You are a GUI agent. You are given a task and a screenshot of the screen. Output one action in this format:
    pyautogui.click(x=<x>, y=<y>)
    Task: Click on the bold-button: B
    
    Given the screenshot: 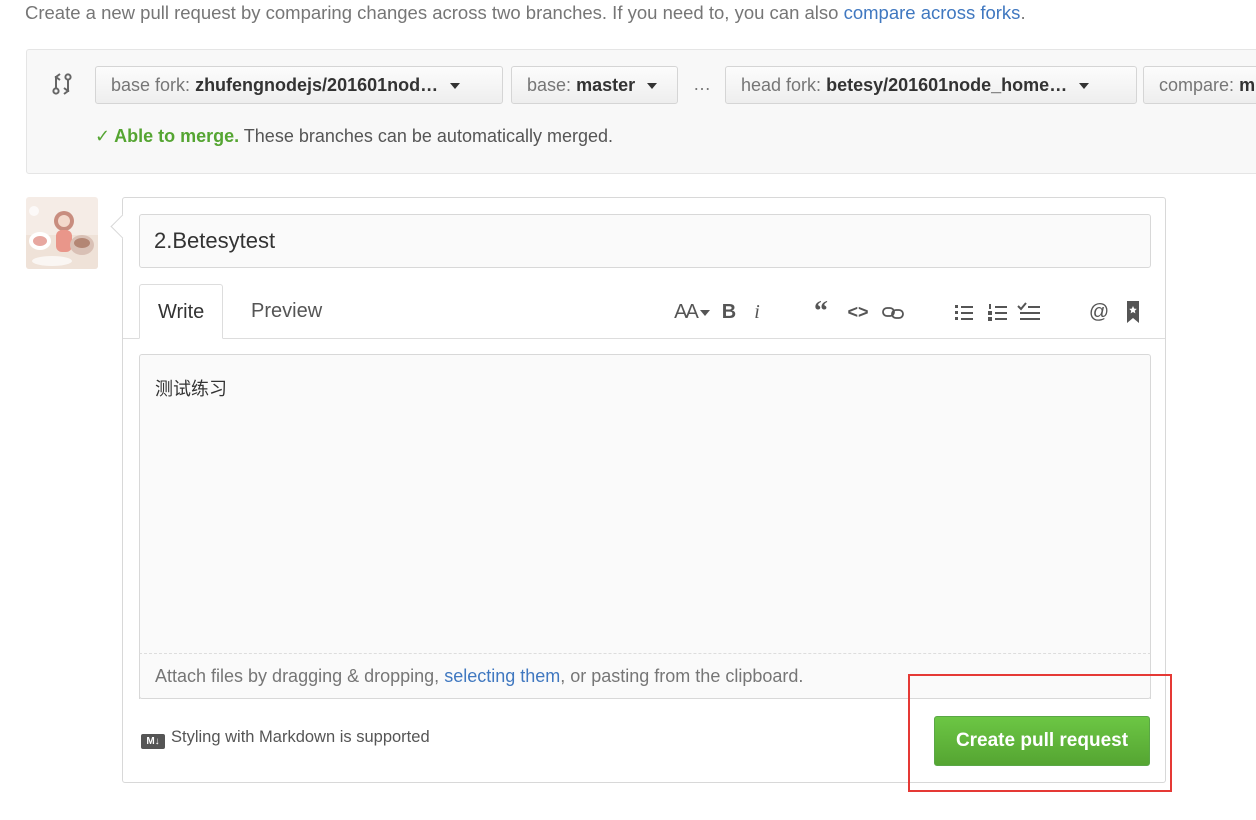 What is the action you would take?
    pyautogui.click(x=729, y=312)
    